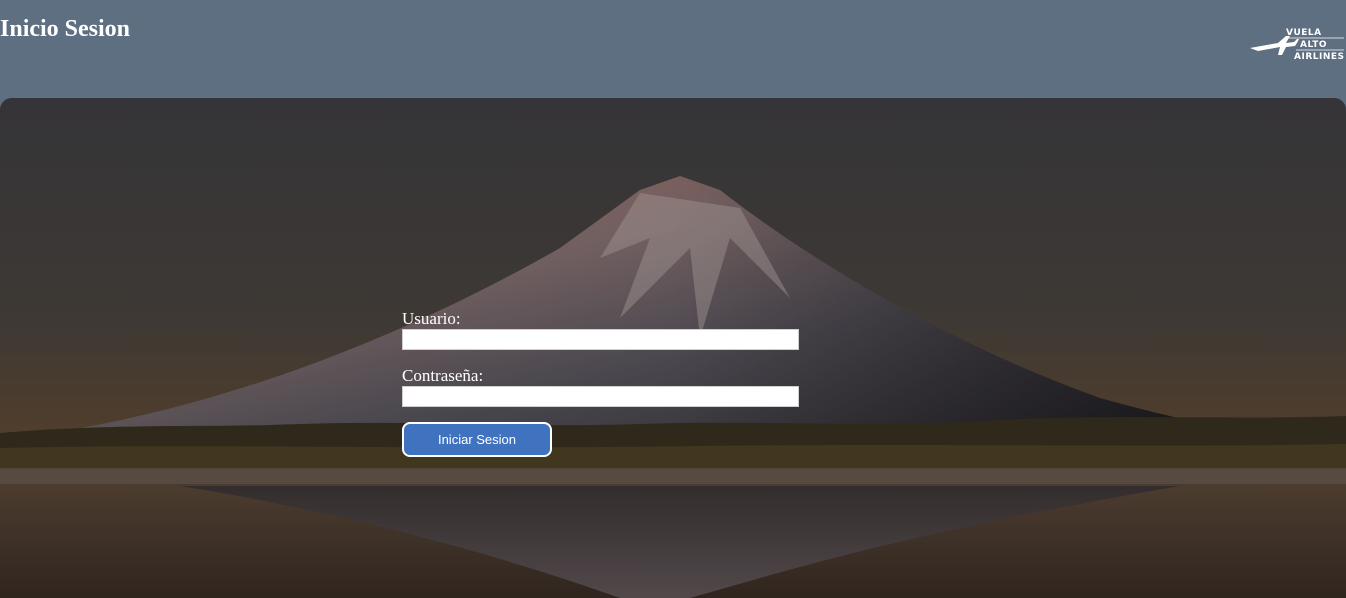 Image resolution: width=1346 pixels, height=598 pixels. What do you see at coordinates (1304, 33) in the screenshot?
I see `logo-line-1: VUELA` at bounding box center [1304, 33].